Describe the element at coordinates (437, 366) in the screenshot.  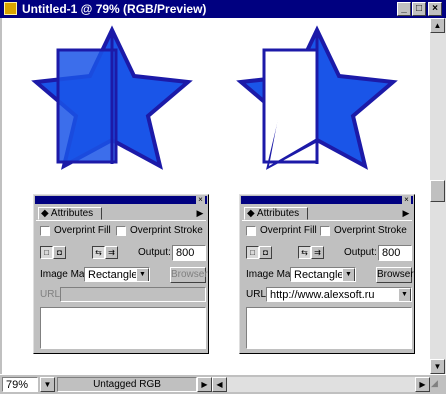
I see `scroll-down-icon: ▼` at that location.